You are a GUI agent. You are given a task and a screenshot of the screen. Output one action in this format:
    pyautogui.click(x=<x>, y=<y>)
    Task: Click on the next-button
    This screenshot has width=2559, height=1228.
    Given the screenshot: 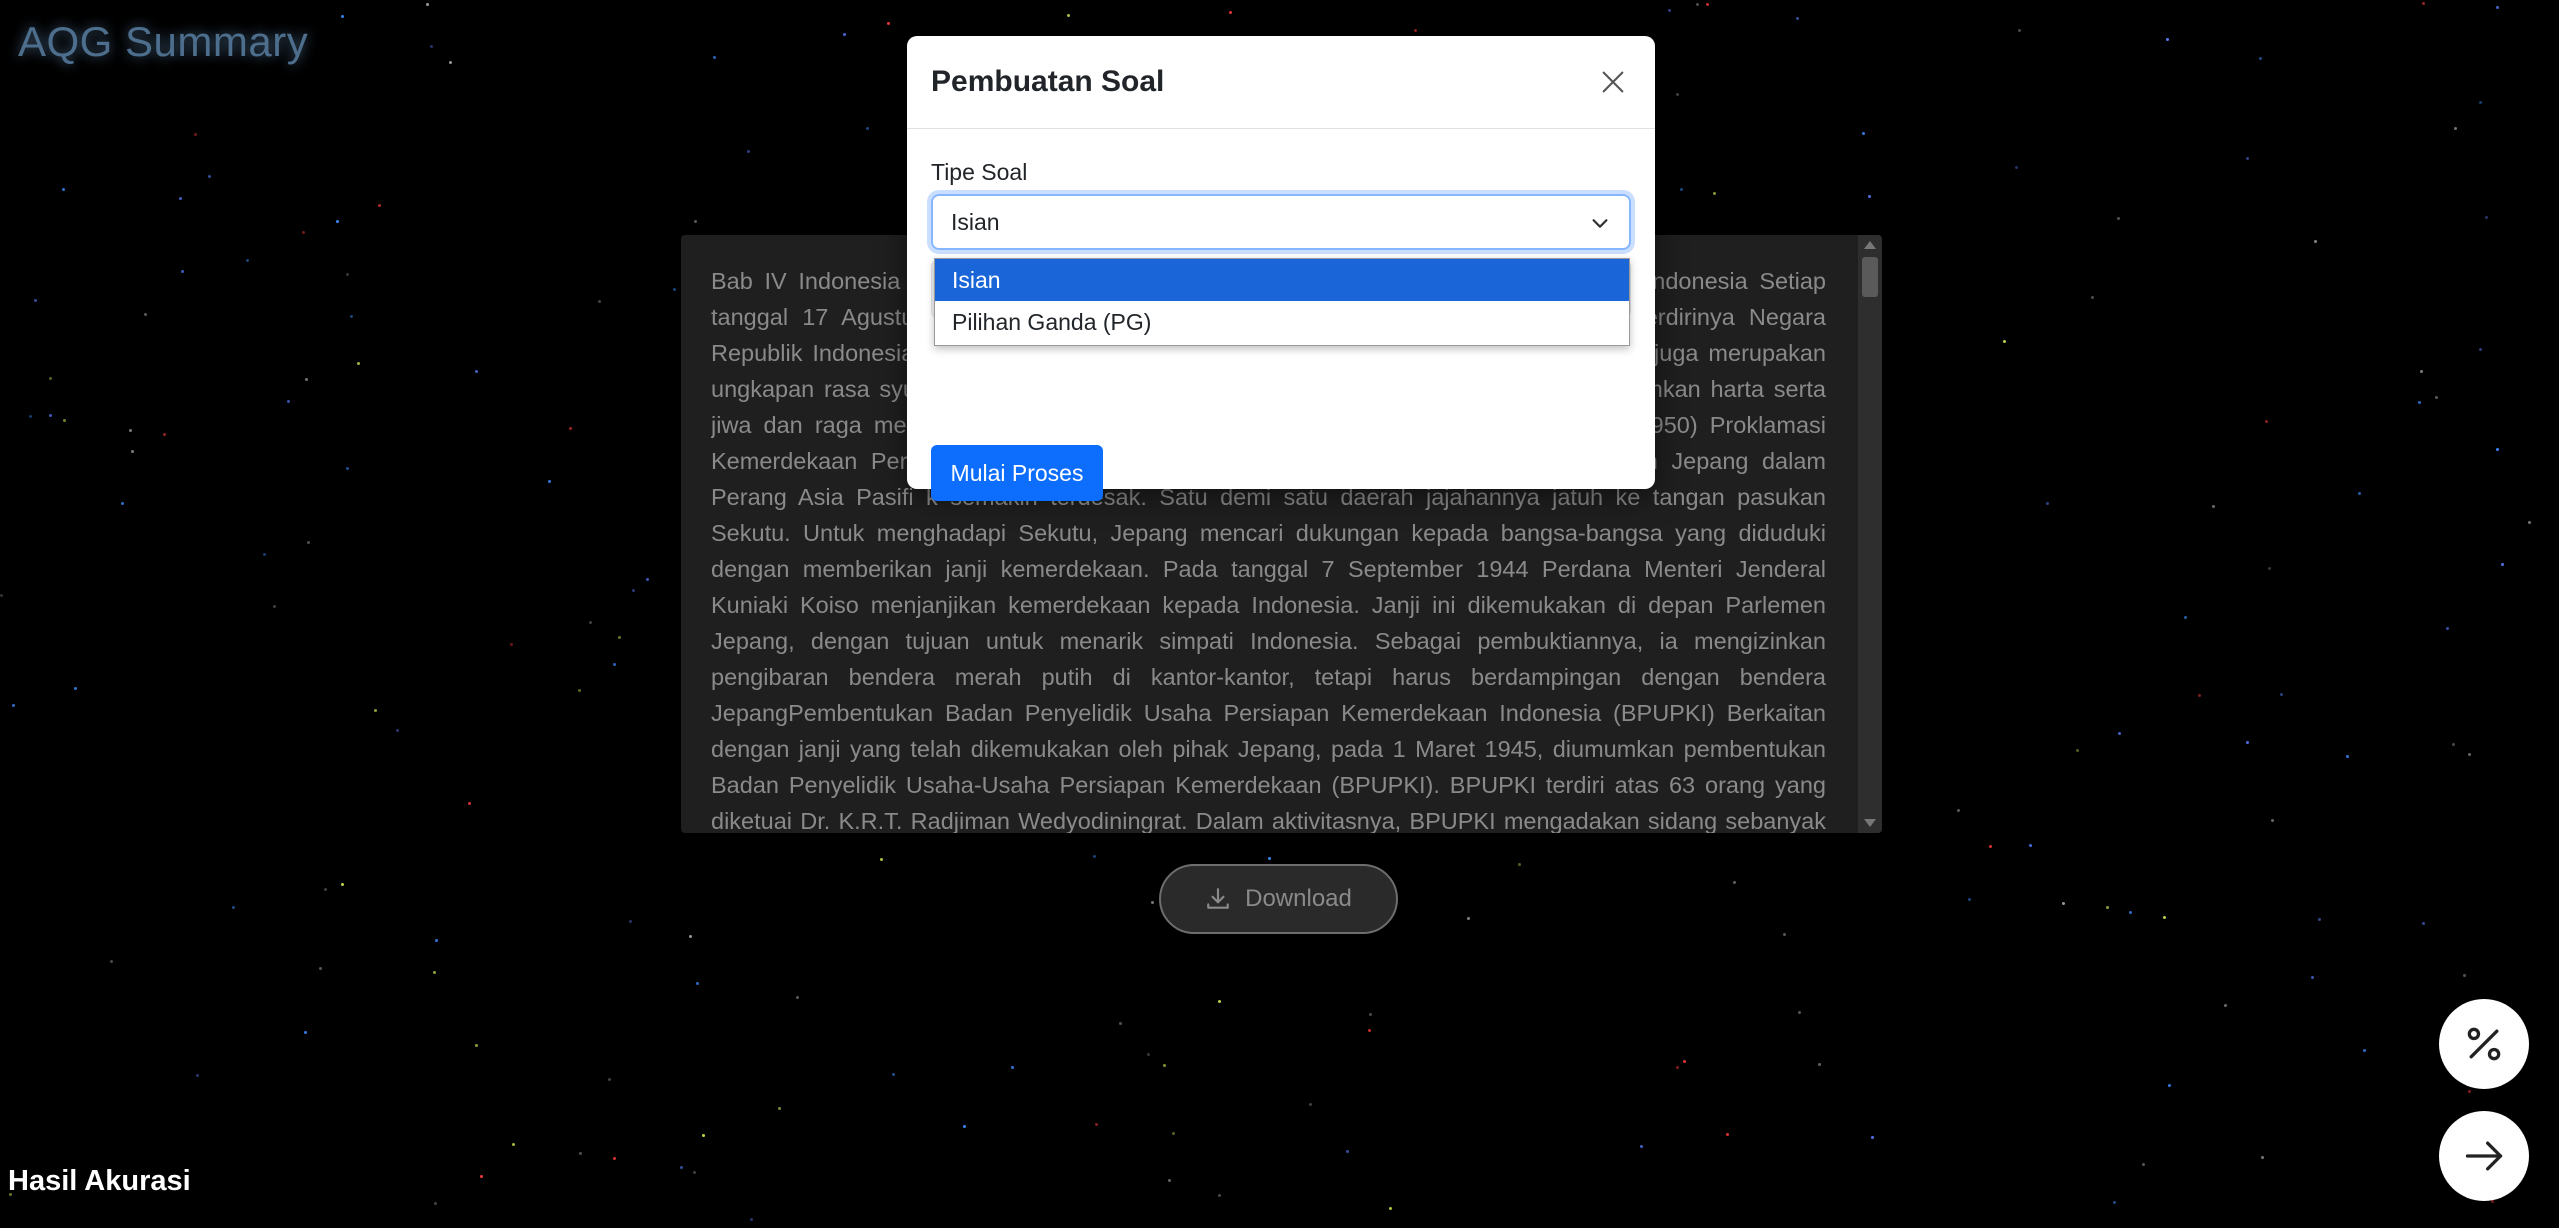 What is the action you would take?
    pyautogui.click(x=2484, y=1156)
    